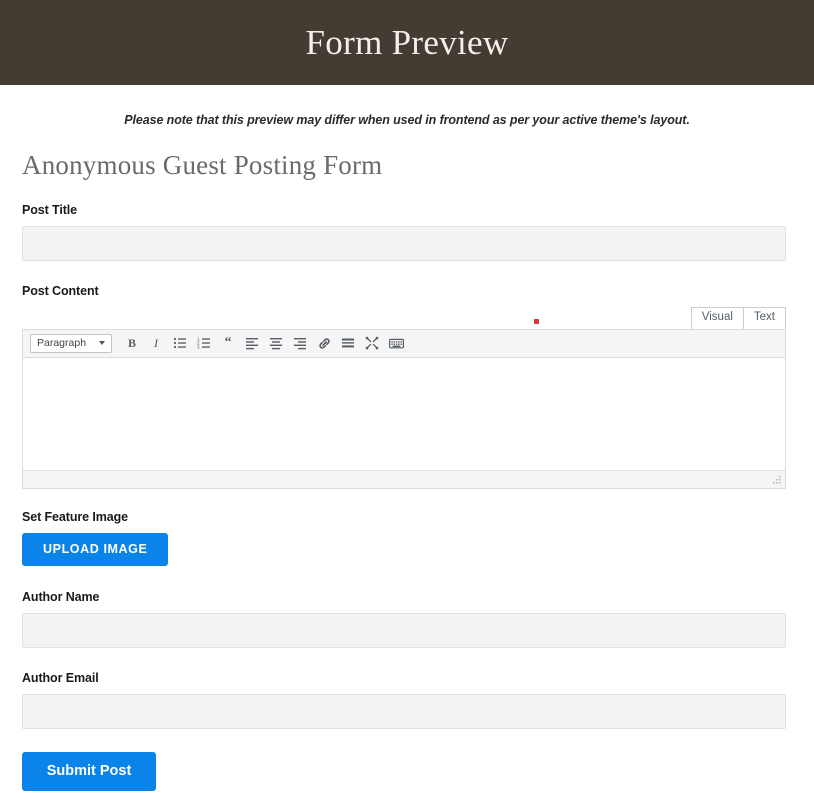  I want to click on form-heading: Anonymous Guest Posting Form, so click(202, 165).